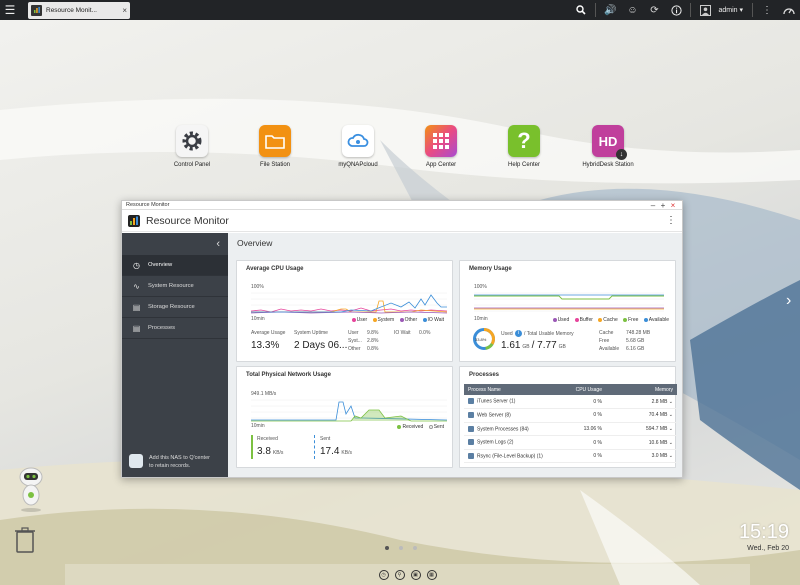 Image resolution: width=800 pixels, height=585 pixels. What do you see at coordinates (402, 205) in the screenshot?
I see `window-titlebar: Resource Monitor – + ×` at bounding box center [402, 205].